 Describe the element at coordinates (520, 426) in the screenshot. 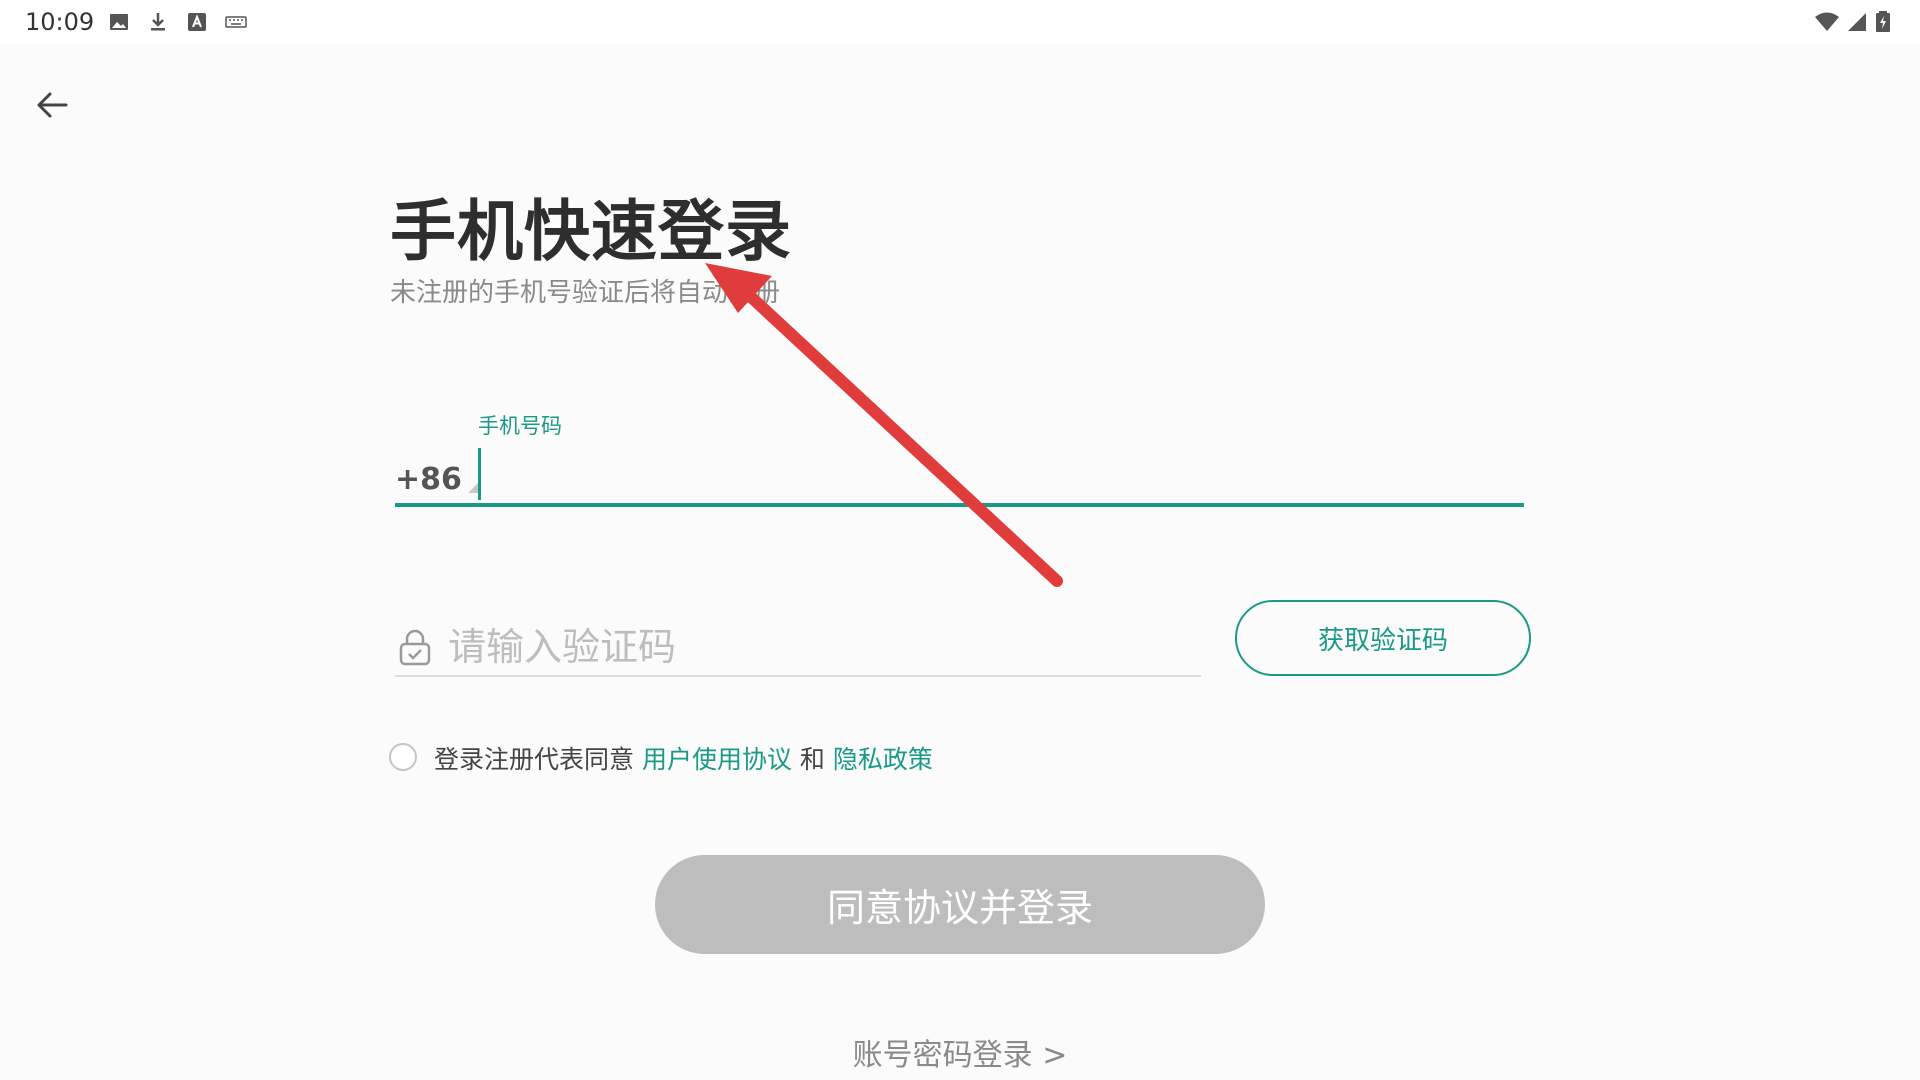

I see `phone-field-label: 手机号码` at that location.